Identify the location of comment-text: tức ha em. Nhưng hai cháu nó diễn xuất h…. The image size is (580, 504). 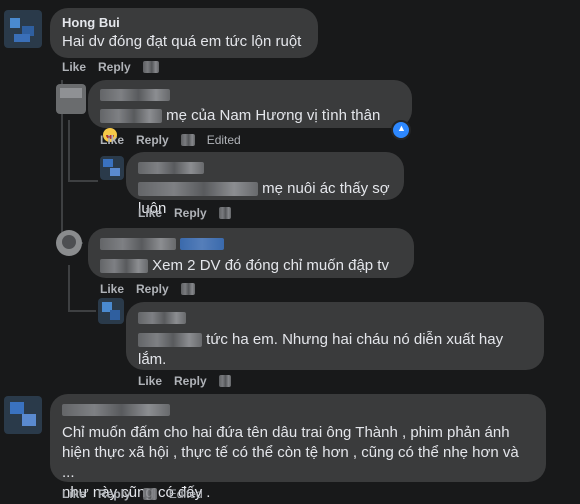
(355, 339).